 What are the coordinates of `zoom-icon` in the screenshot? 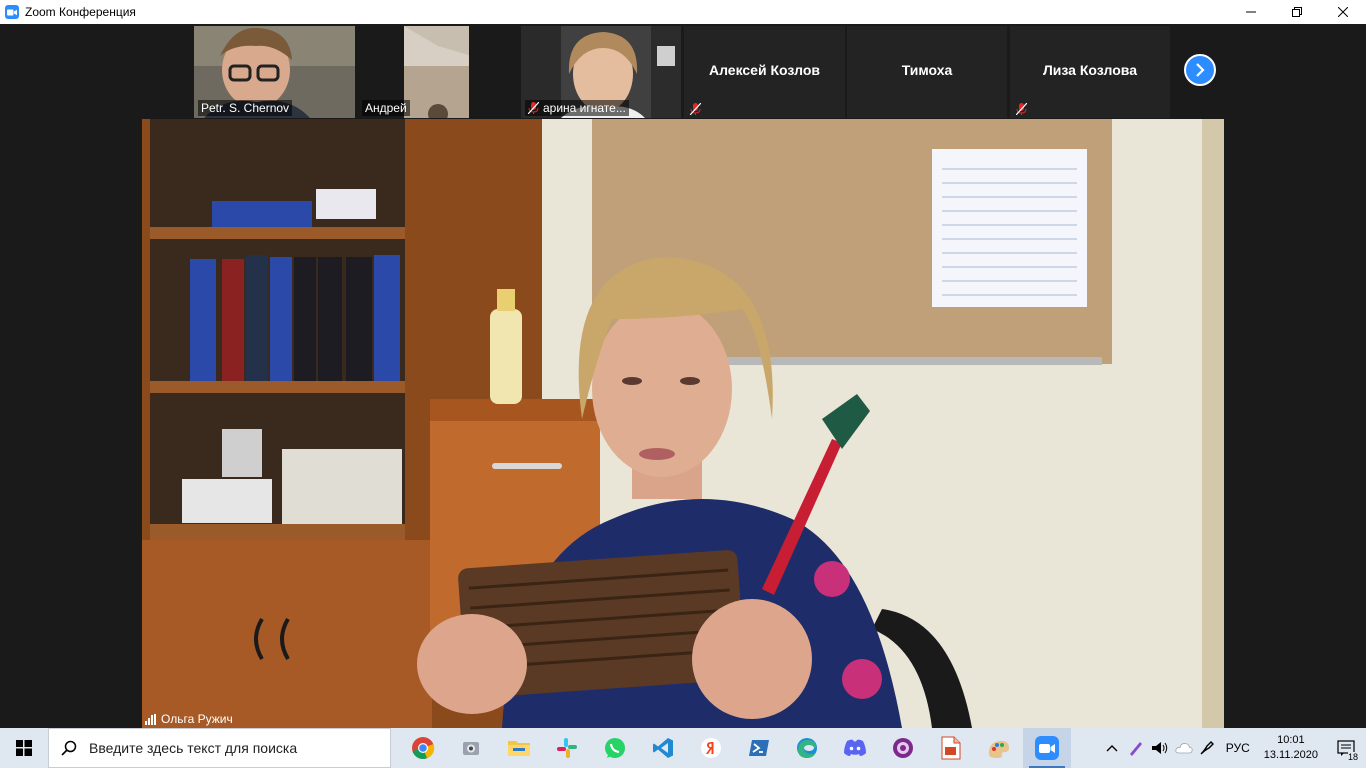 It's located at (1047, 748).